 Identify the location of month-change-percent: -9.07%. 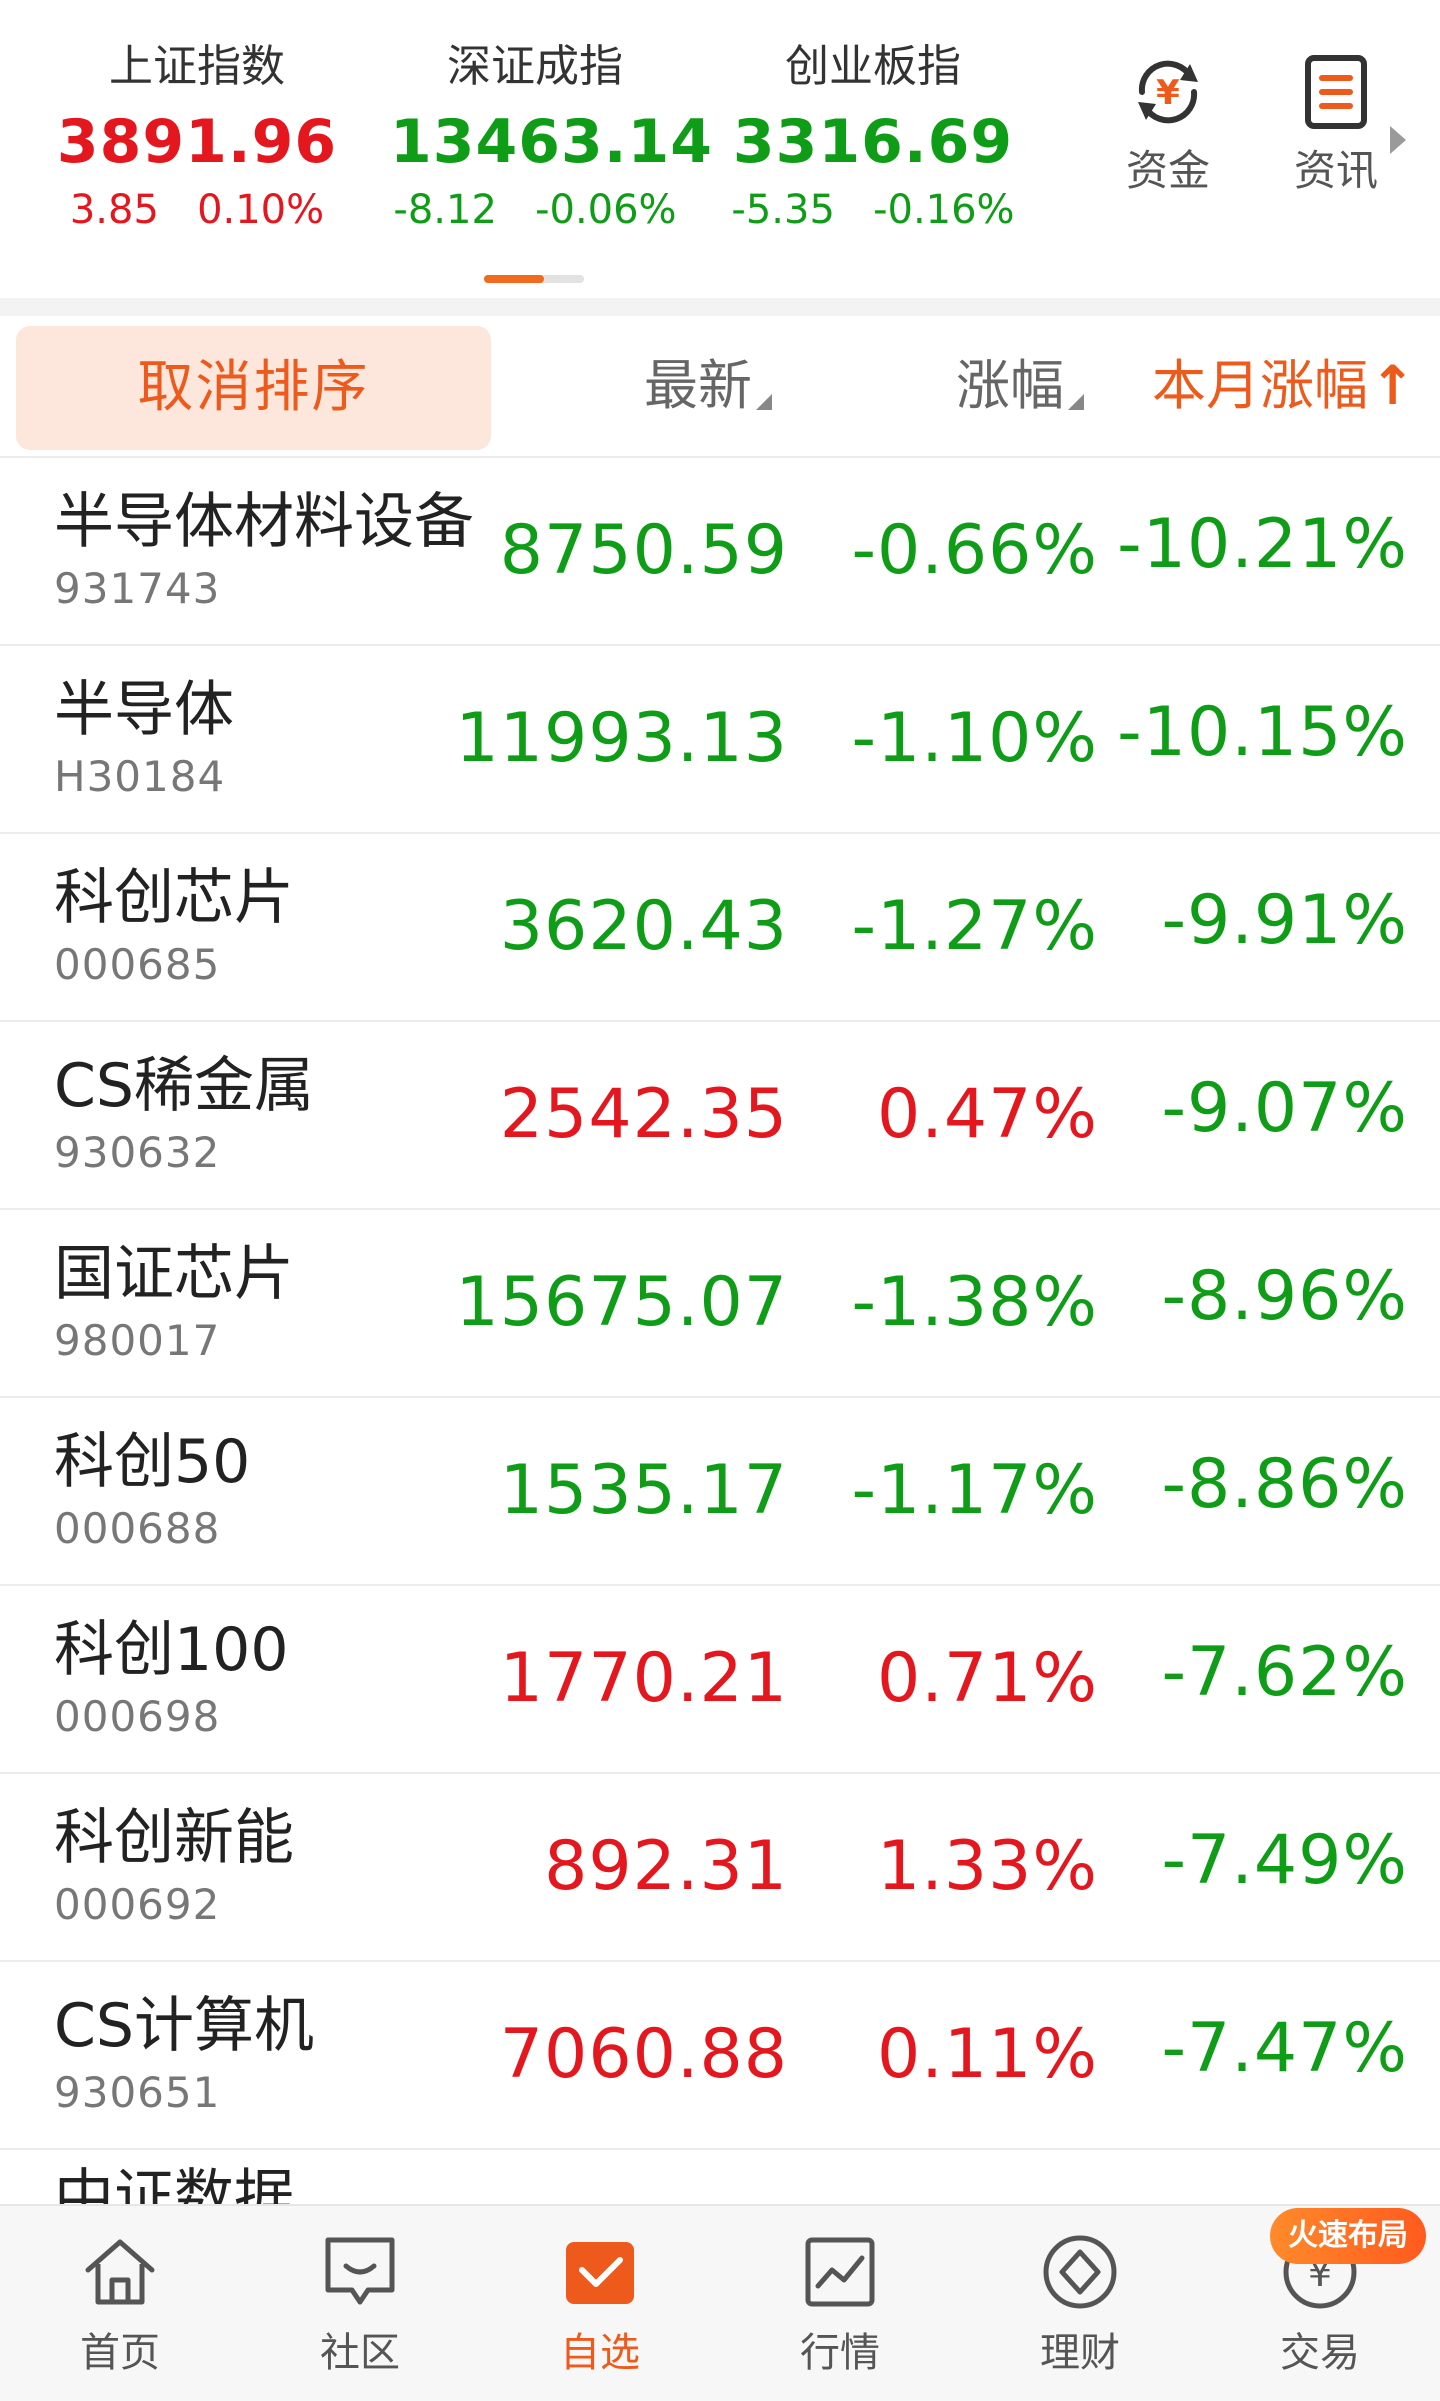
(1284, 1108).